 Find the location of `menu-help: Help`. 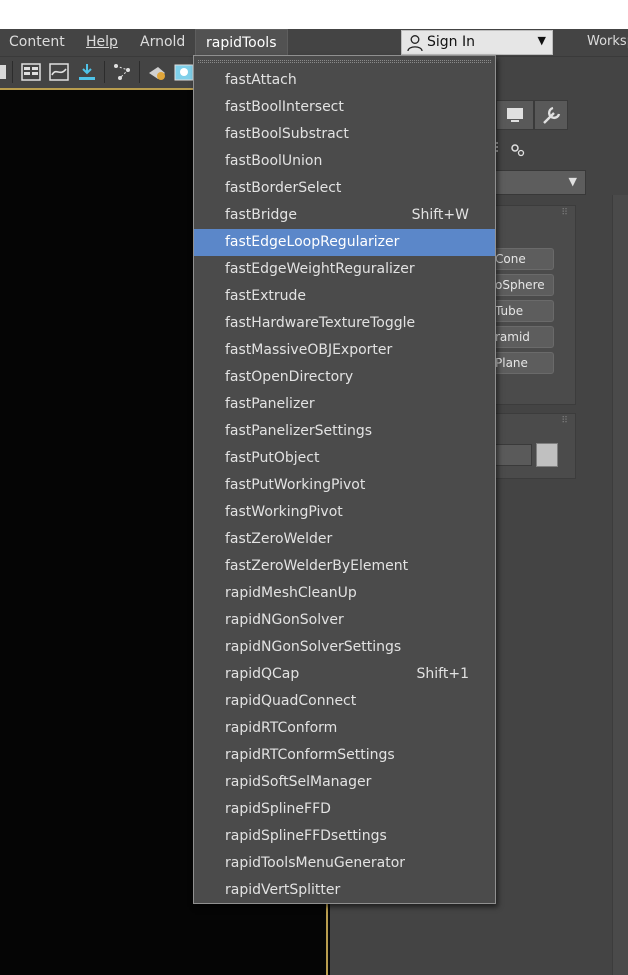

menu-help: Help is located at coordinates (102, 42).